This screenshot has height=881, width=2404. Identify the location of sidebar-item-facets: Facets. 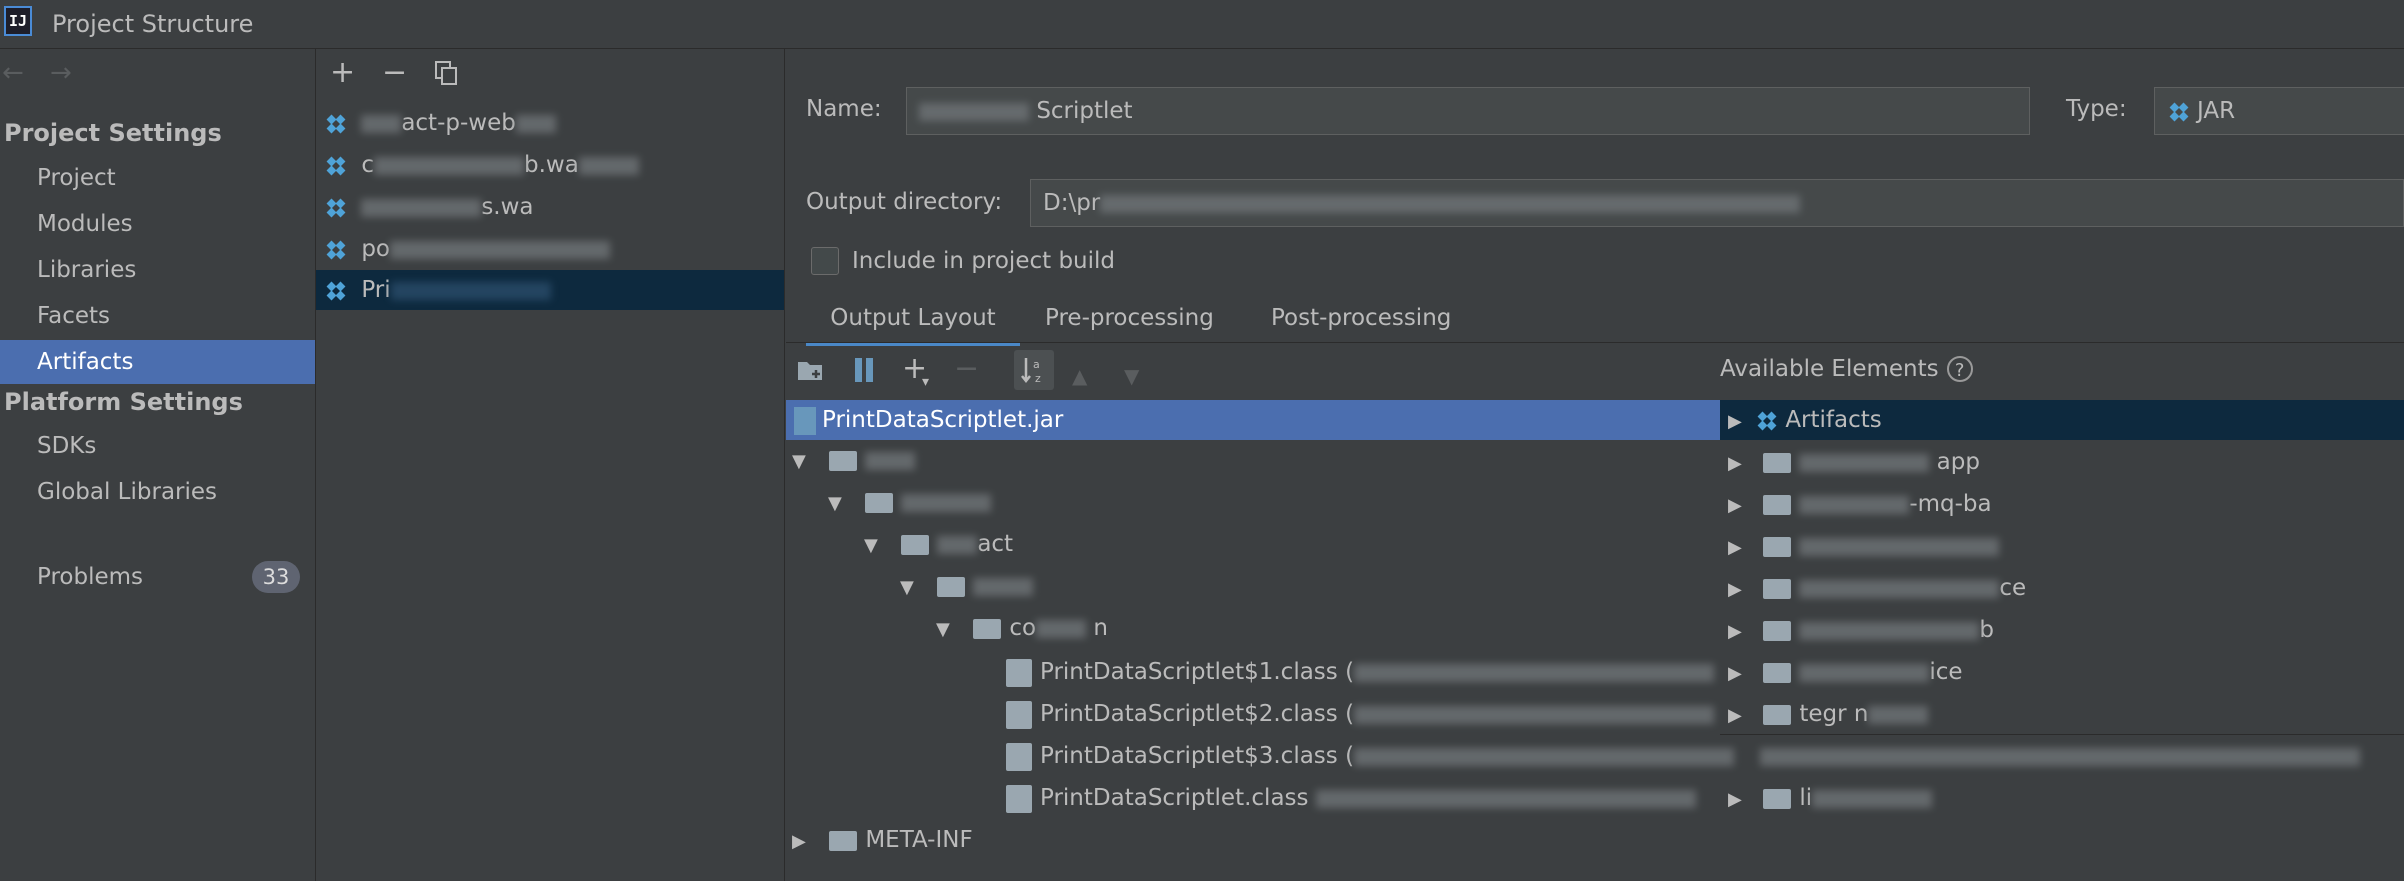
(157, 316).